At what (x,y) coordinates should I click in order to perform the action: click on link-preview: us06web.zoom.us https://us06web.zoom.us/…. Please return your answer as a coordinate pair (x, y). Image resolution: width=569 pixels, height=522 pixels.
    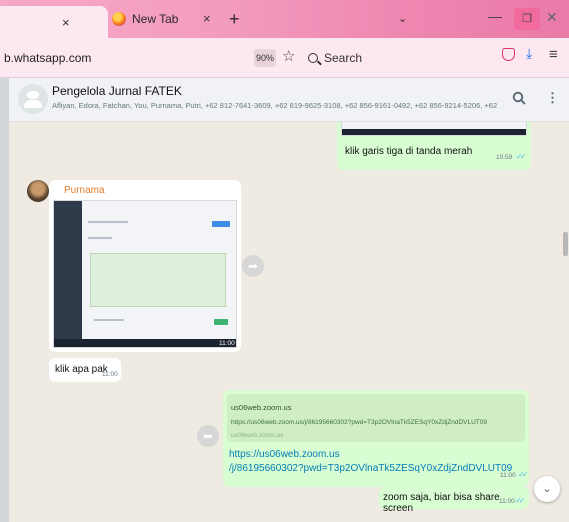
    Looking at the image, I should click on (376, 418).